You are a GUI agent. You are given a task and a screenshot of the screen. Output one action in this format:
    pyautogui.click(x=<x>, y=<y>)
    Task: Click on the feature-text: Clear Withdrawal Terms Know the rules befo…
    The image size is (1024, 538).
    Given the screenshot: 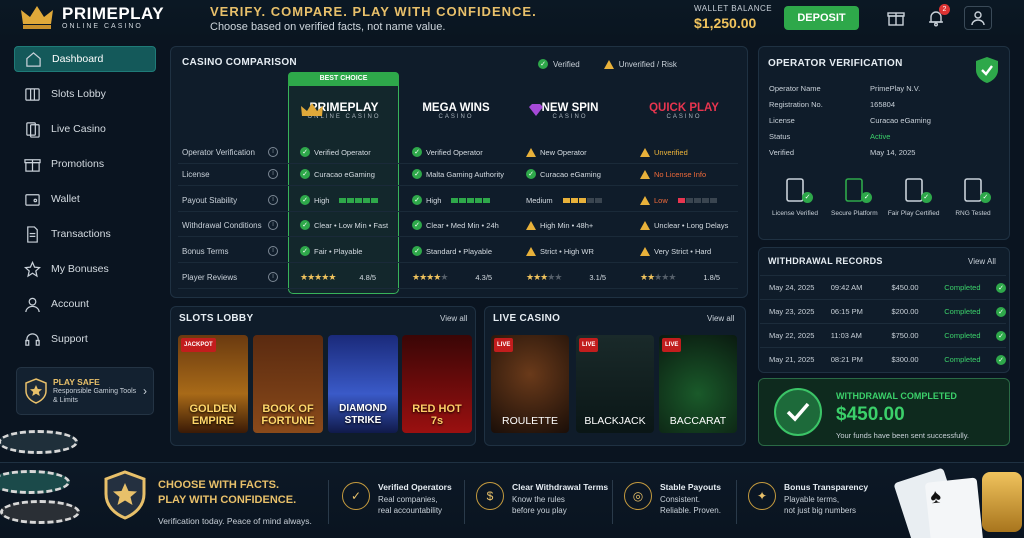 What is the action you would take?
    pyautogui.click(x=560, y=499)
    